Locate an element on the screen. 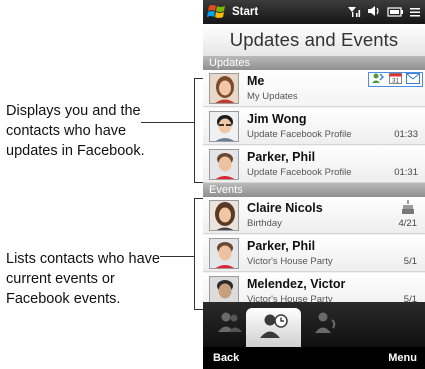 The height and width of the screenshot is (369, 425). bottom-tab-bar is located at coordinates (314, 324).